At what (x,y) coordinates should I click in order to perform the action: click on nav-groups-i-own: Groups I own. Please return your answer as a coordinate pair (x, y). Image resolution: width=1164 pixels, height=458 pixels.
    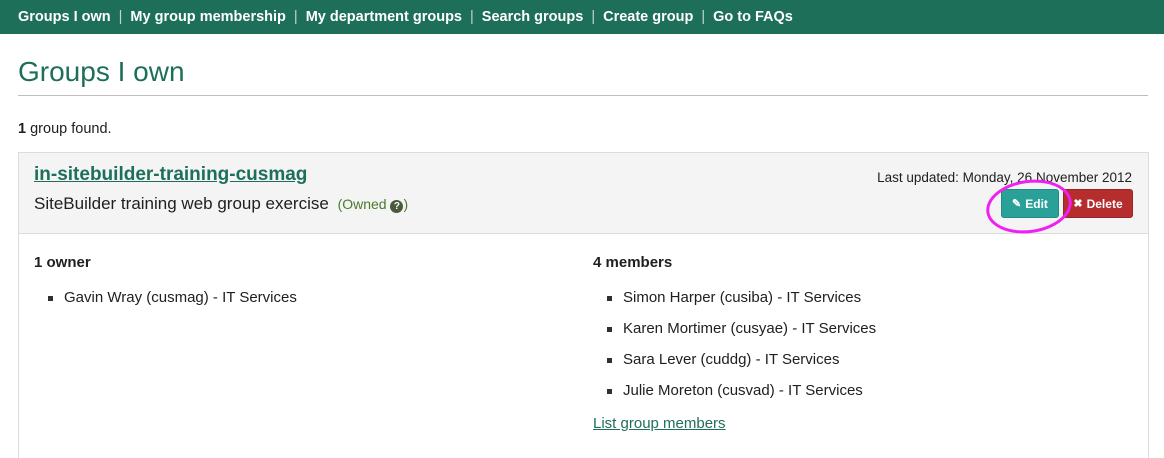
    Looking at the image, I should click on (64, 26).